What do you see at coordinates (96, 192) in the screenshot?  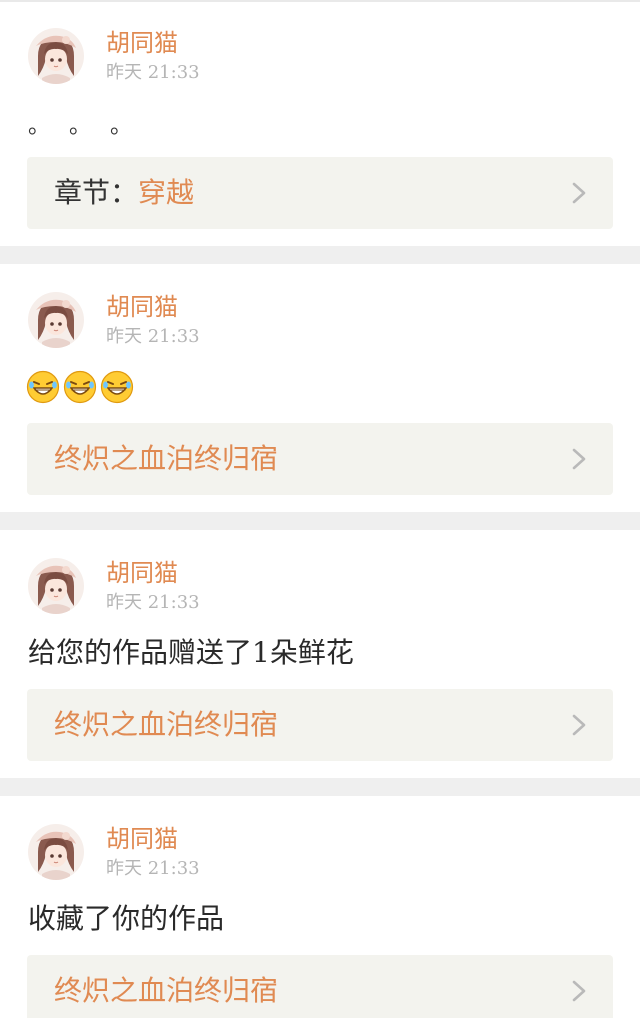 I see `link-prefix: 章节：` at bounding box center [96, 192].